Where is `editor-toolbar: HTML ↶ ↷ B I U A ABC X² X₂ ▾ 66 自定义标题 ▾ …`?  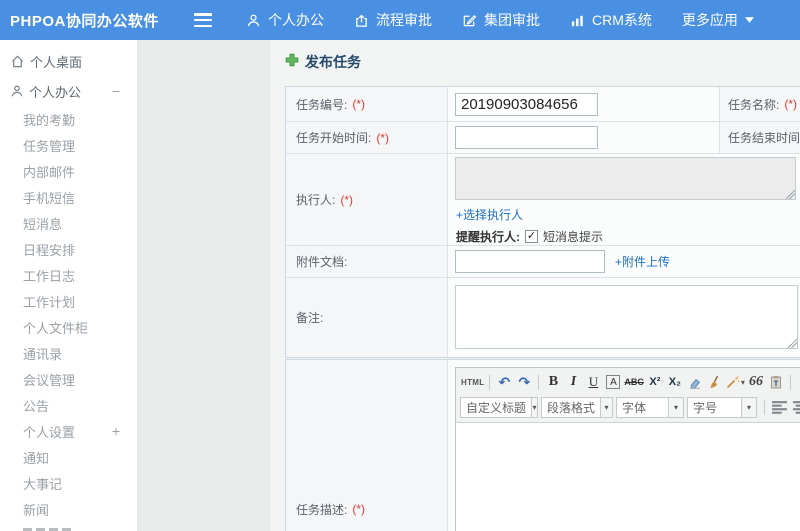 editor-toolbar: HTML ↶ ↷ B I U A ABC X² X₂ ▾ 66 自定义标题 ▾ … is located at coordinates (628, 395).